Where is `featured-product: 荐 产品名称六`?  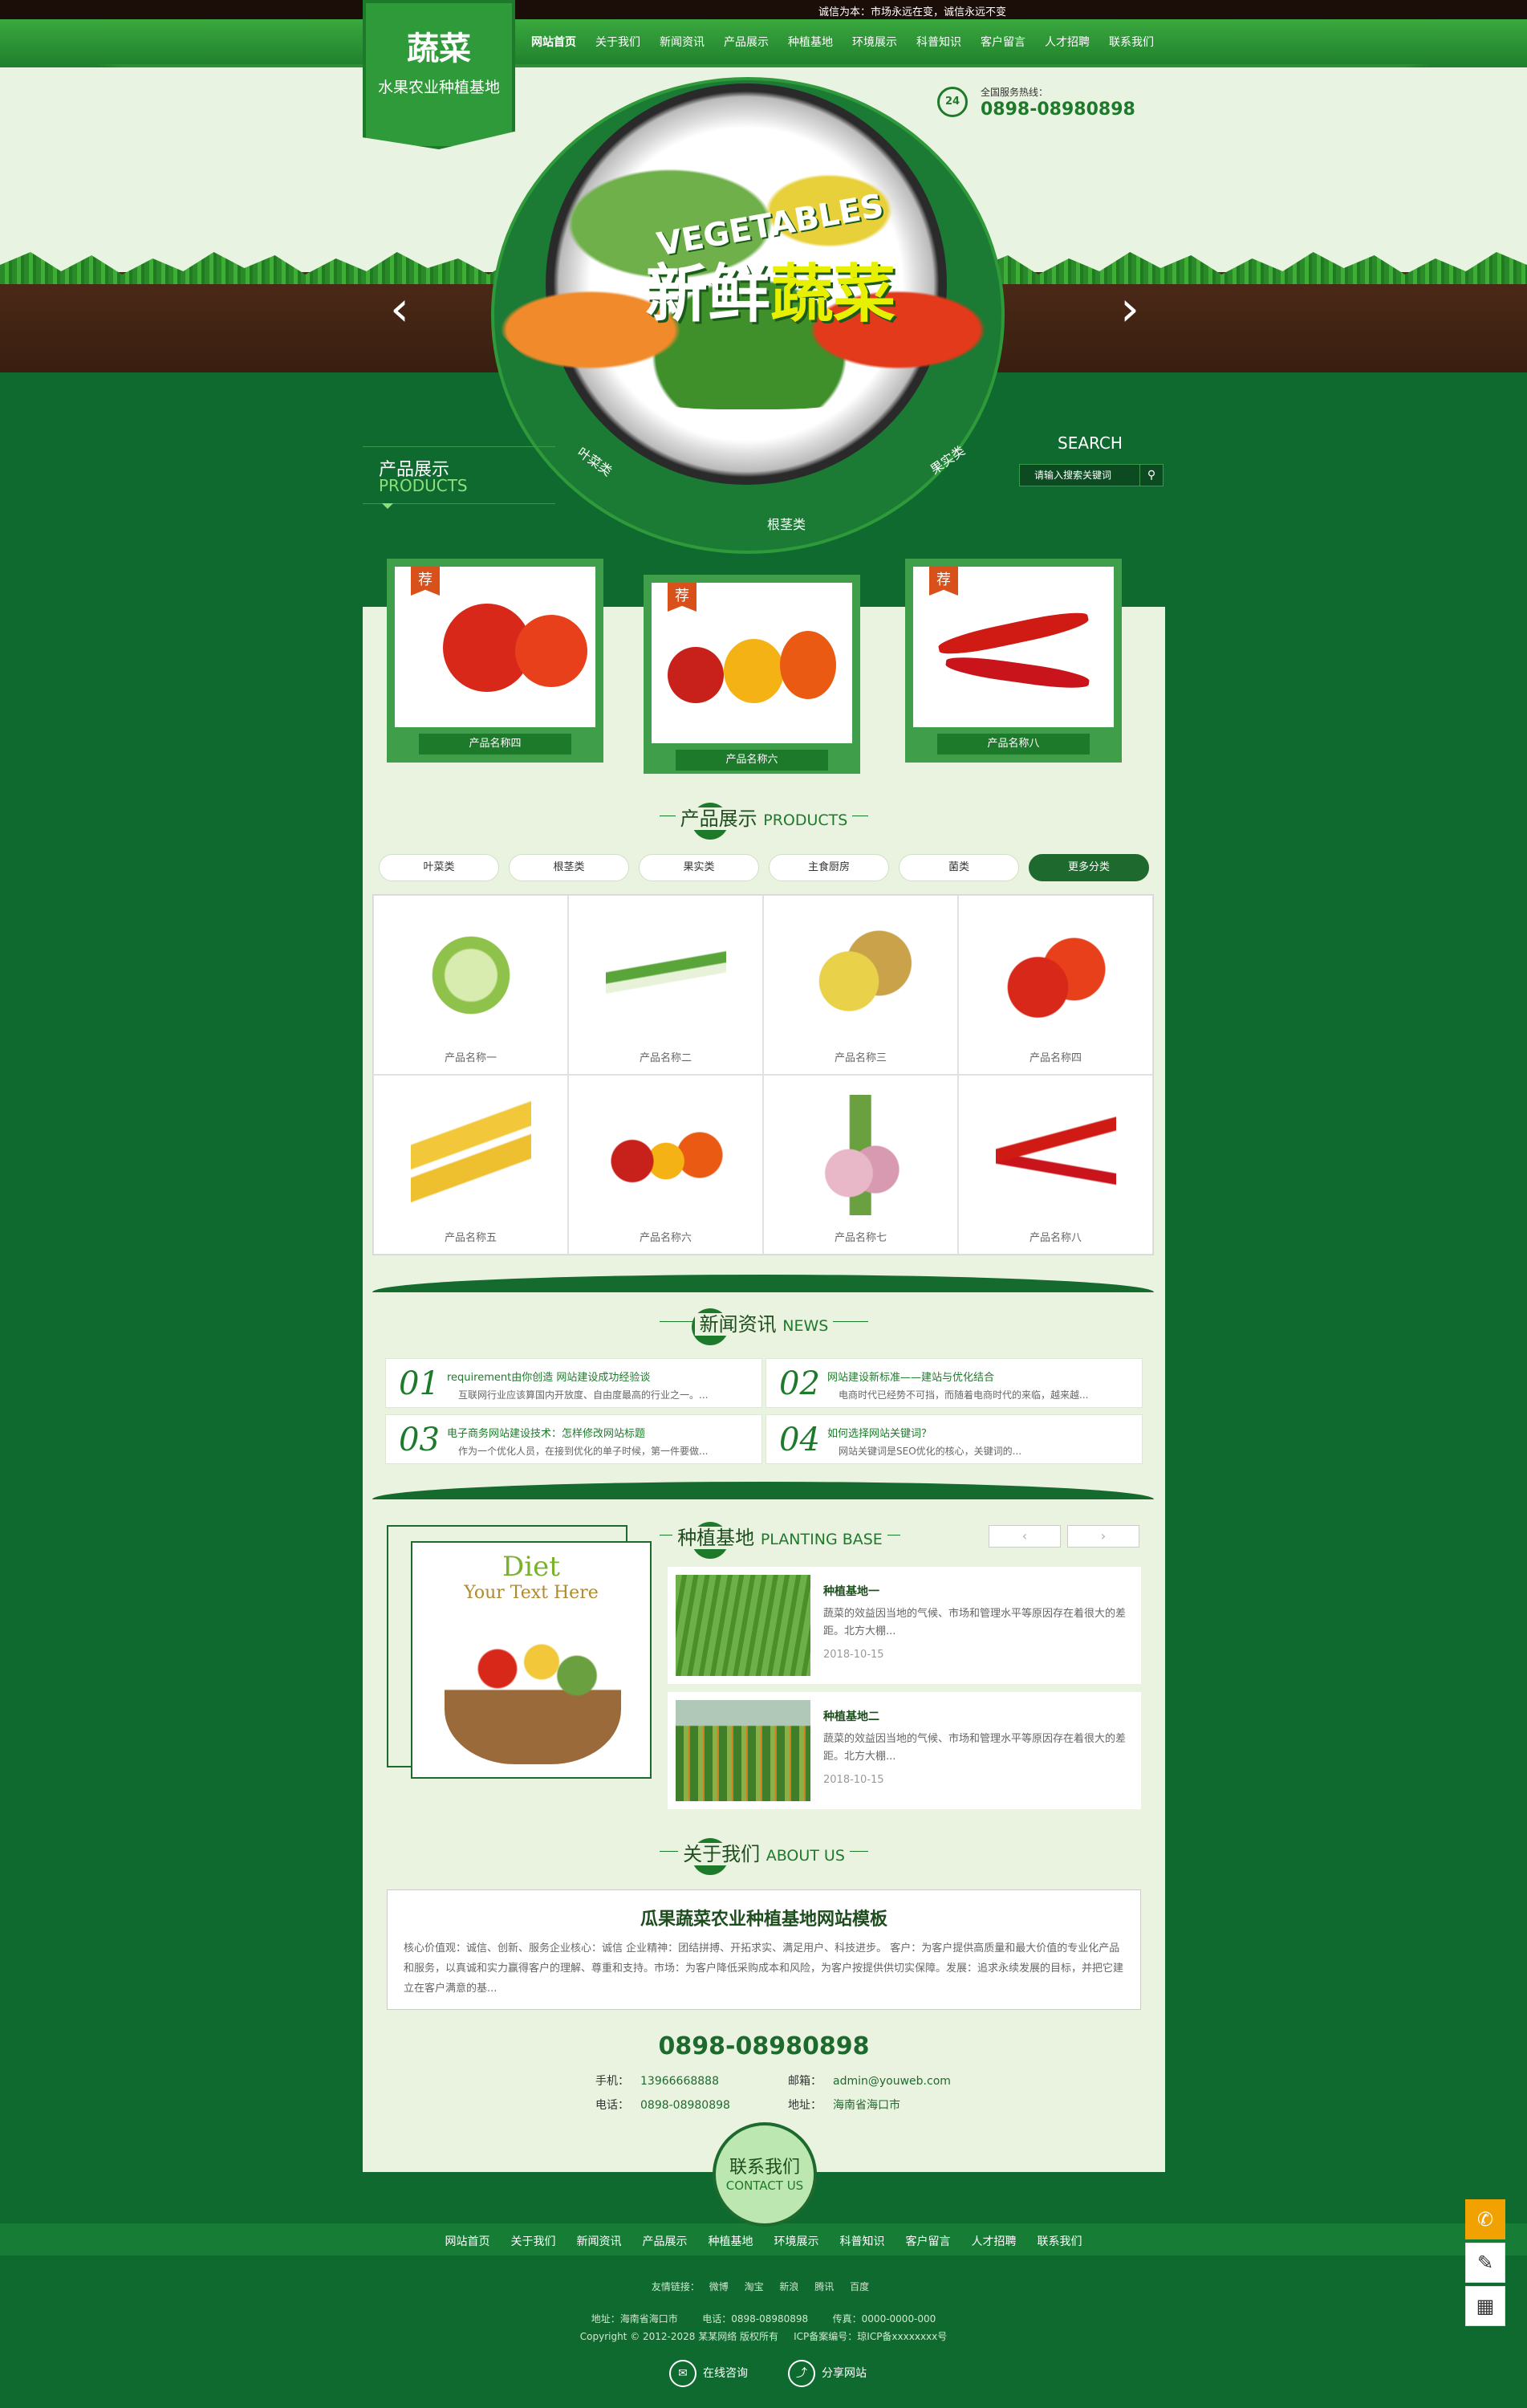
featured-product: 荐 产品名称六 is located at coordinates (752, 674).